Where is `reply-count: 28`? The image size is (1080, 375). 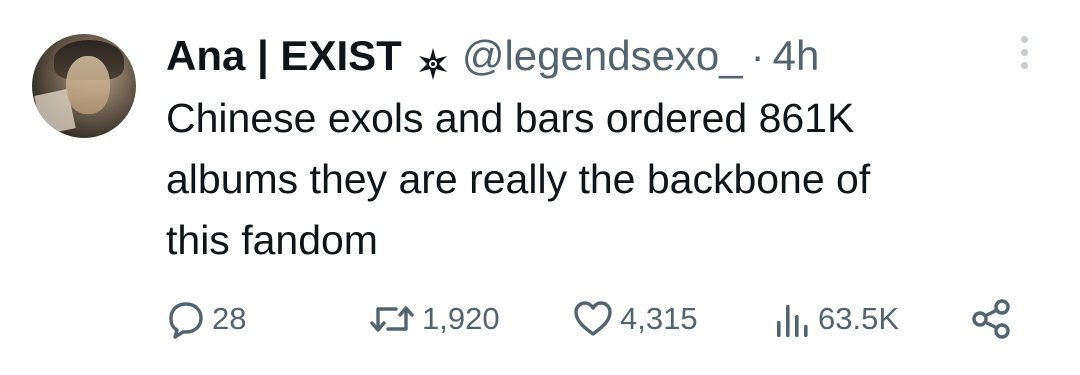 reply-count: 28 is located at coordinates (229, 318).